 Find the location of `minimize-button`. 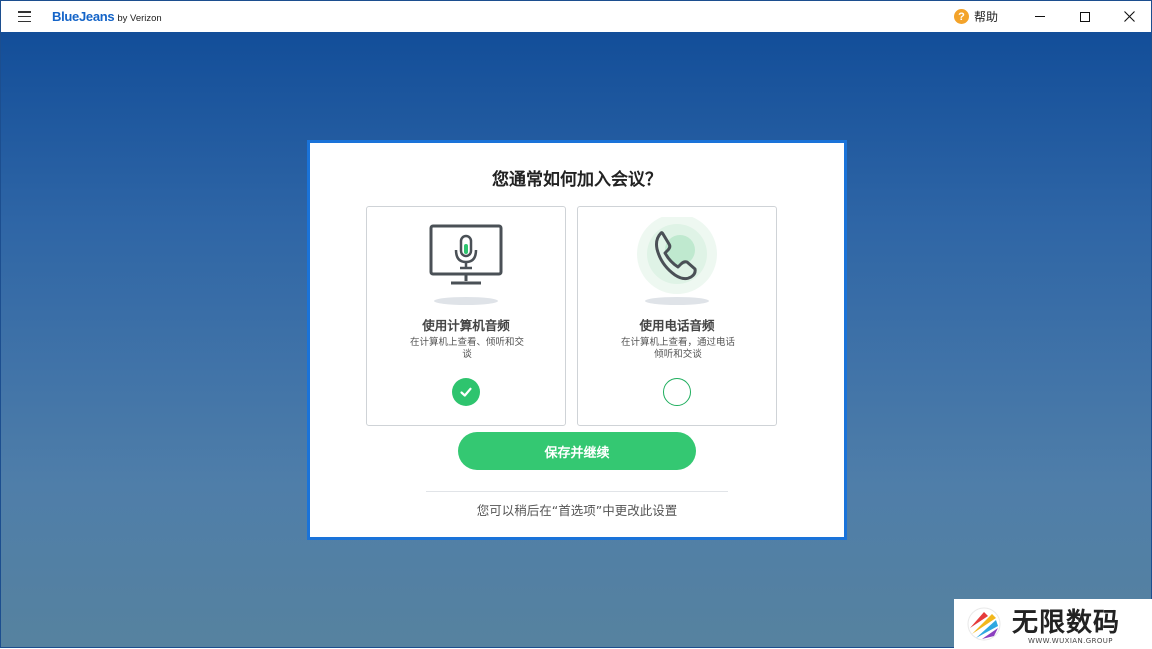

minimize-button is located at coordinates (1040, 16).